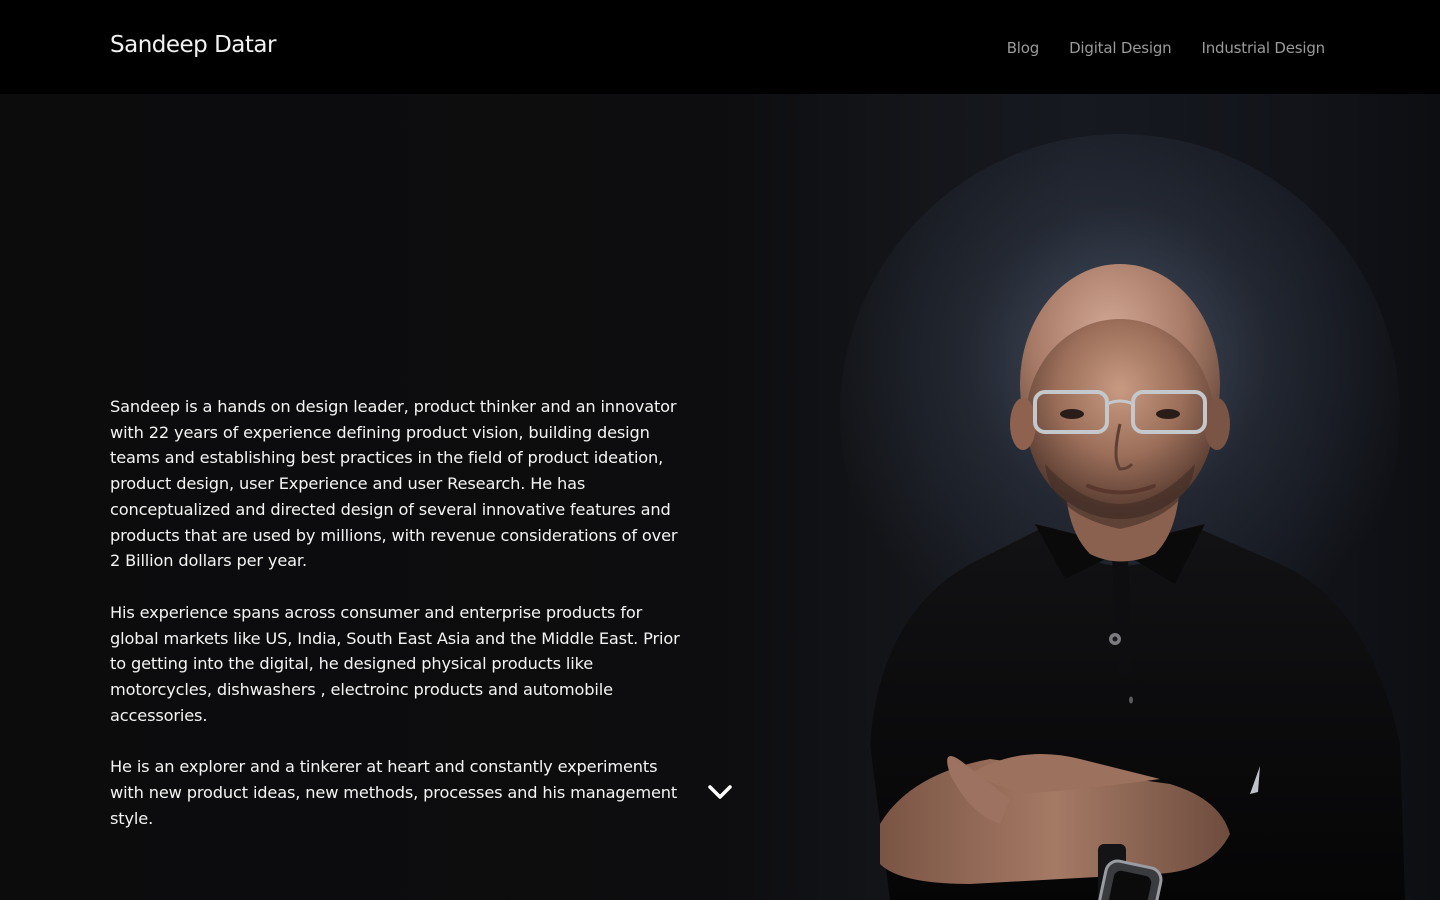  What do you see at coordinates (1023, 48) in the screenshot?
I see `nav-link-blog: Blog` at bounding box center [1023, 48].